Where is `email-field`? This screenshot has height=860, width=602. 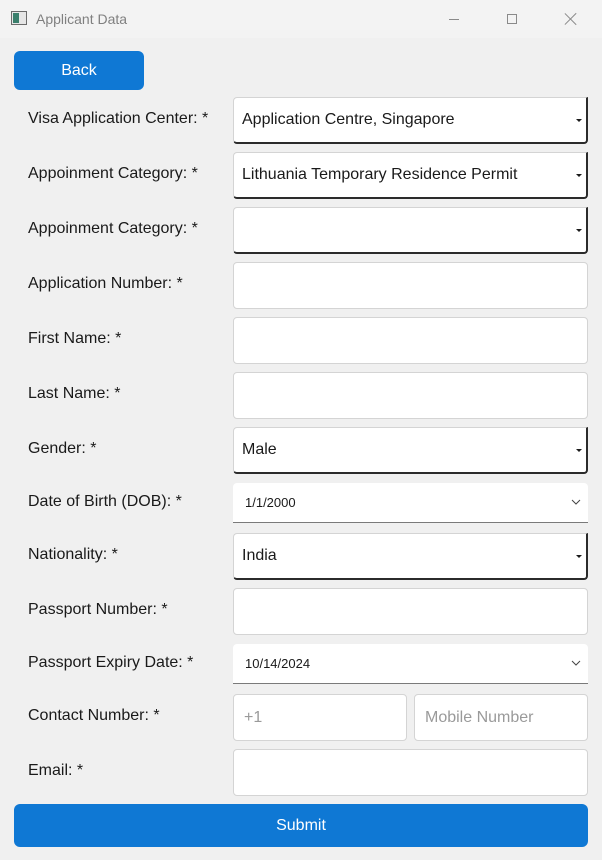
email-field is located at coordinates (410, 772).